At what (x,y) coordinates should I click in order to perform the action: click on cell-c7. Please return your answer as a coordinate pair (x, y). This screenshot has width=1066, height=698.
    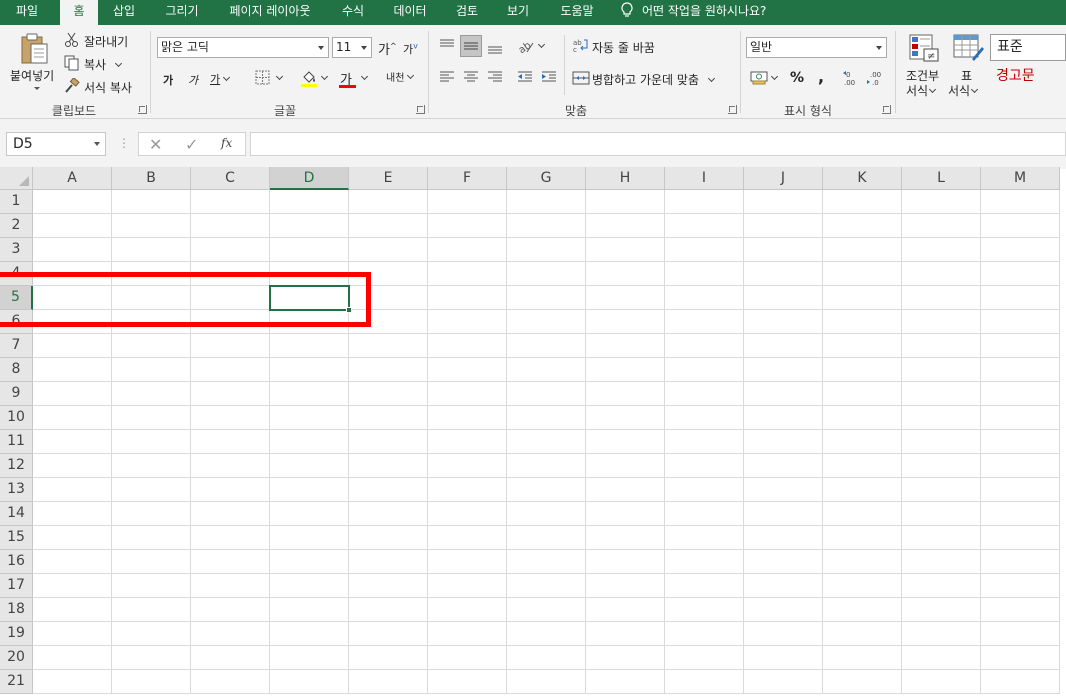
    Looking at the image, I should click on (230, 346).